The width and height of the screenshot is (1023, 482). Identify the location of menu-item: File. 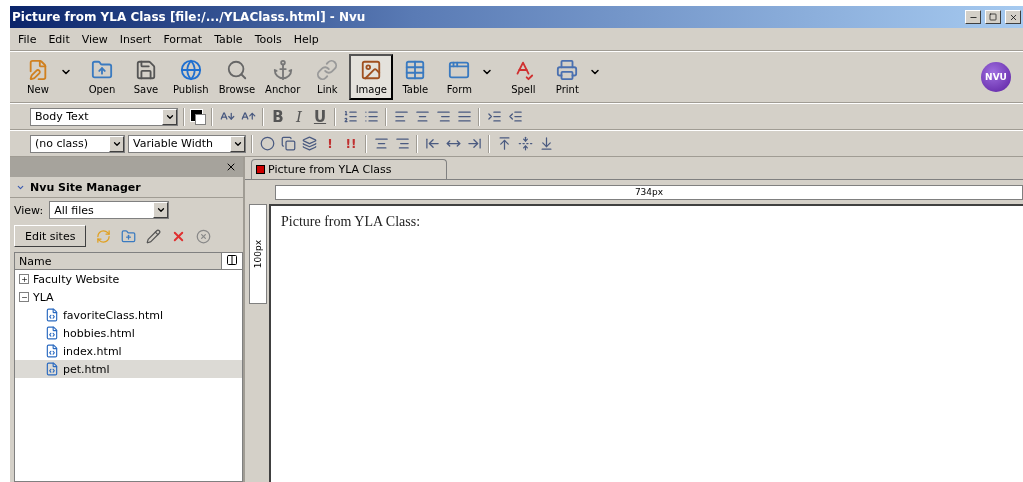
(27, 39).